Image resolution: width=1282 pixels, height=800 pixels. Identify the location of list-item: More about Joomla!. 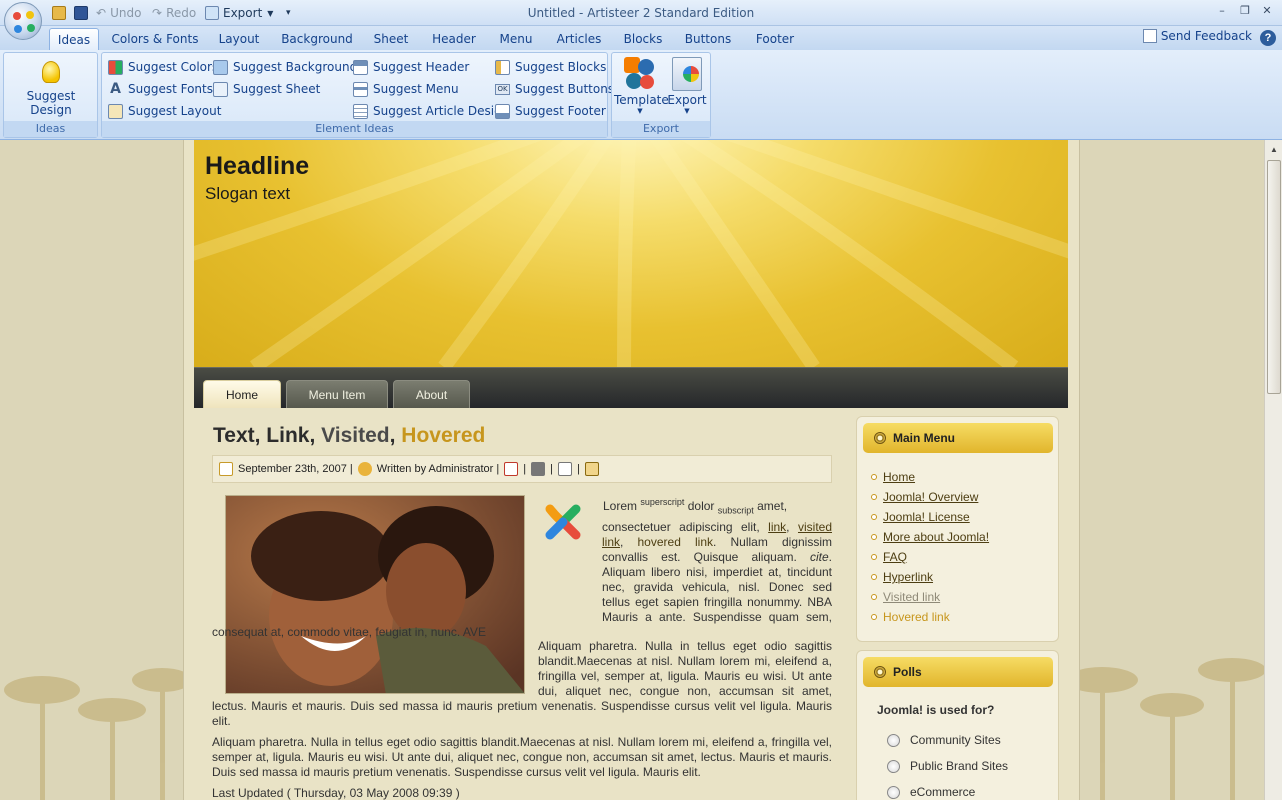
(930, 537).